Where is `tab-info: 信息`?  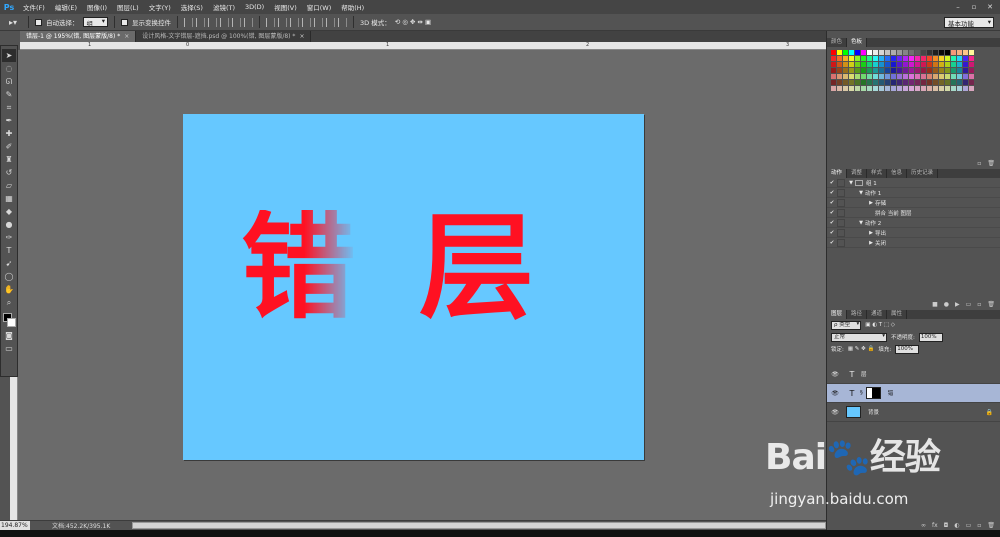
tab-info: 信息 is located at coordinates (897, 173).